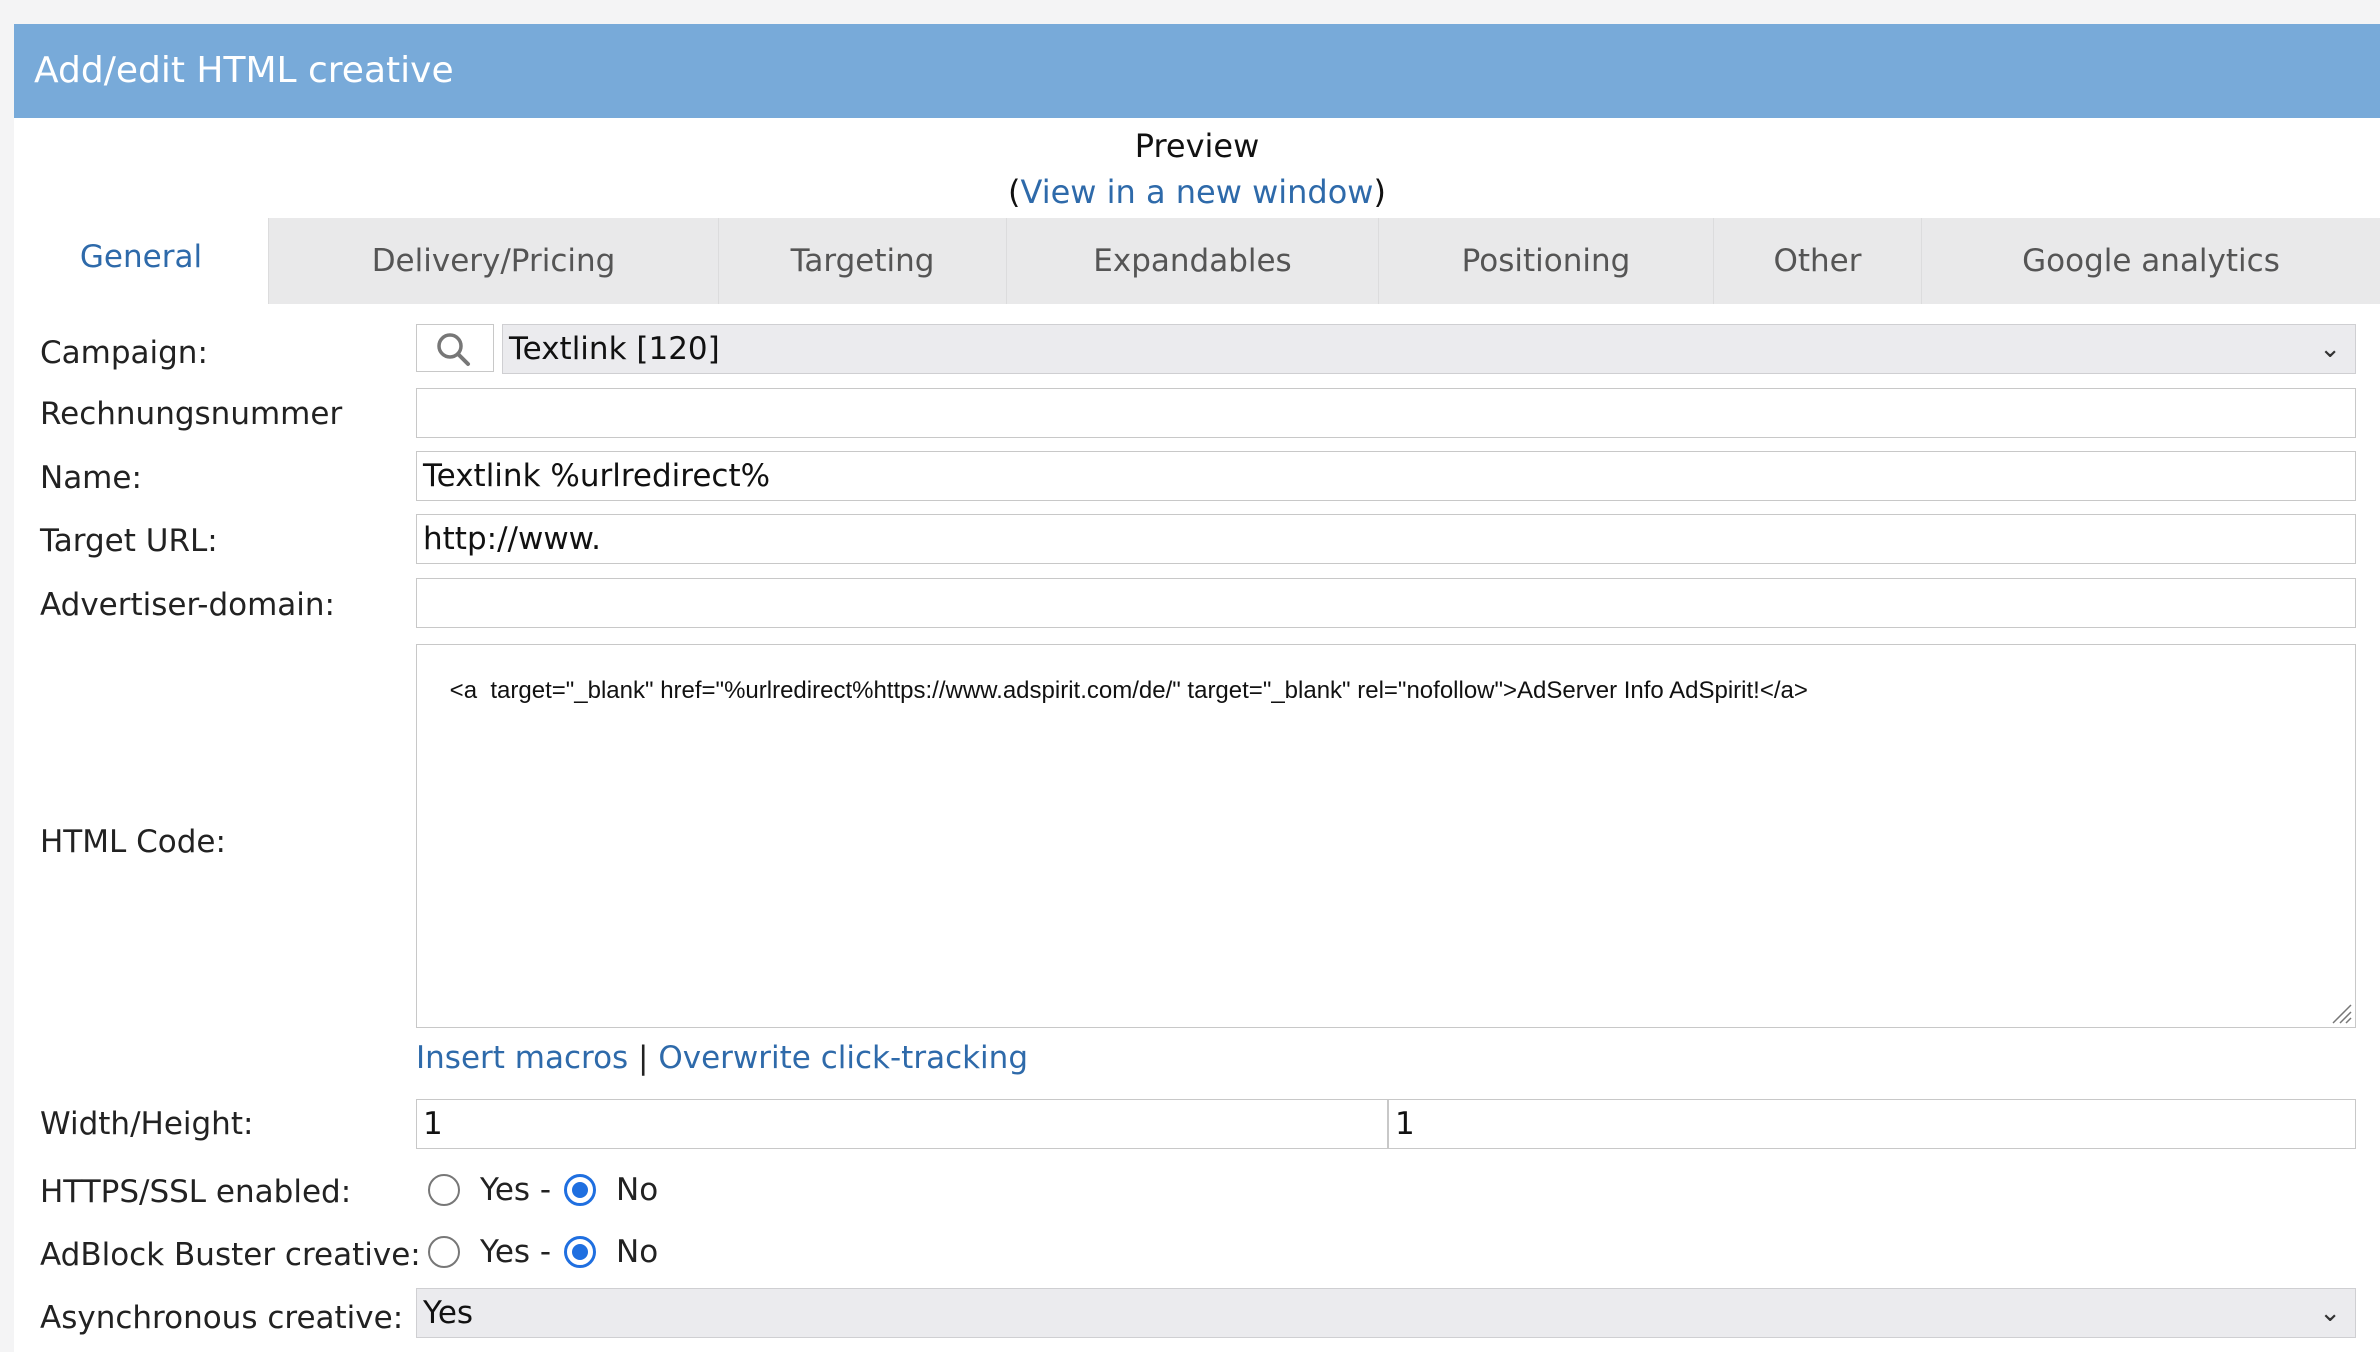 The image size is (2380, 1352). What do you see at coordinates (1197, 146) in the screenshot?
I see `preview-label: Preview` at bounding box center [1197, 146].